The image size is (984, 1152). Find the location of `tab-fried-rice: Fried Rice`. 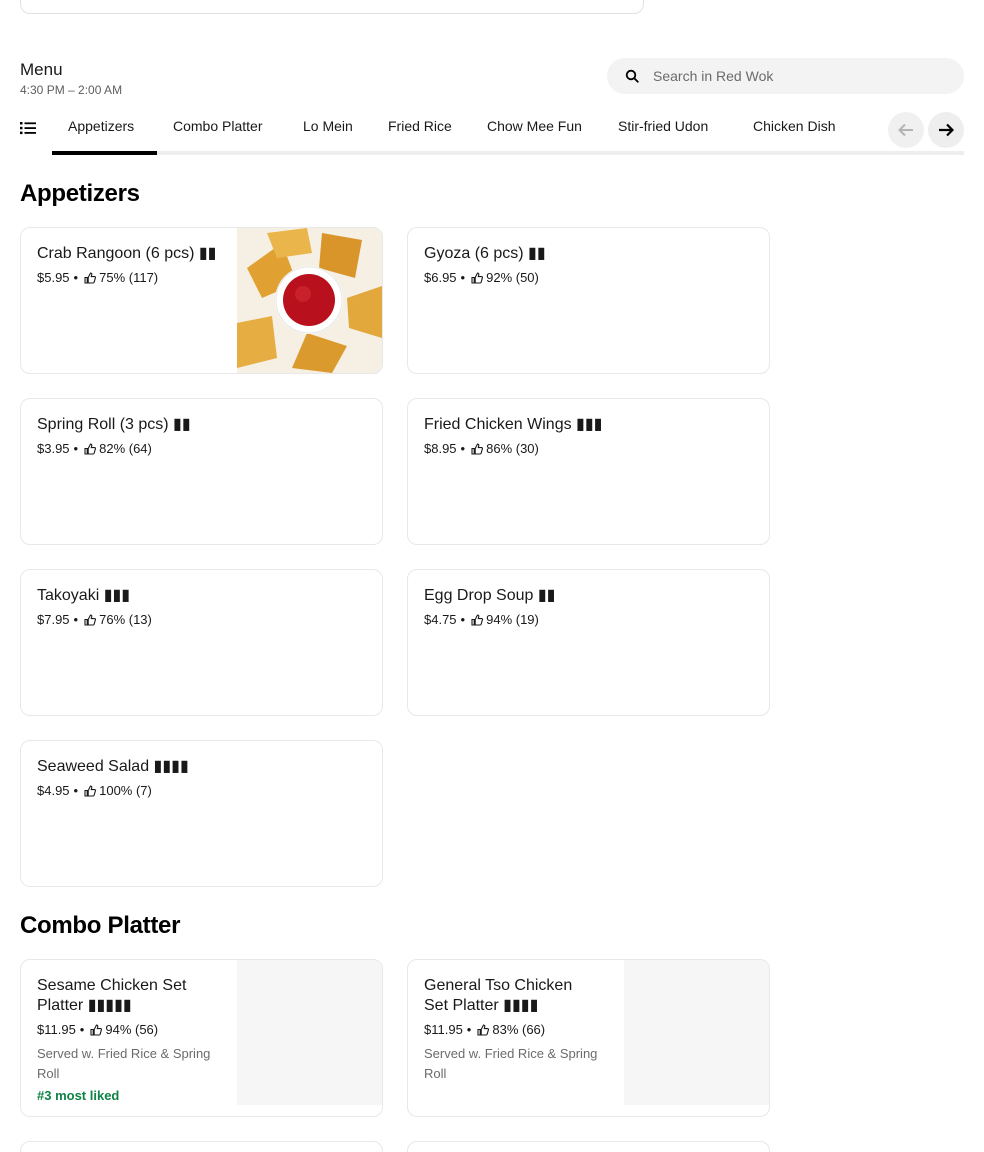

tab-fried-rice: Fried Rice is located at coordinates (420, 126).